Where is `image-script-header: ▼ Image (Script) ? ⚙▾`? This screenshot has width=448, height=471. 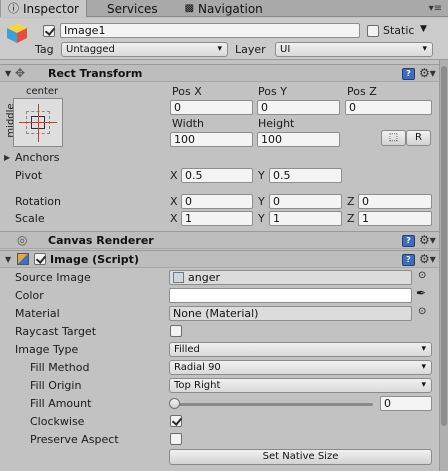 image-script-header: ▼ Image (Script) ? ⚙▾ is located at coordinates (224, 259).